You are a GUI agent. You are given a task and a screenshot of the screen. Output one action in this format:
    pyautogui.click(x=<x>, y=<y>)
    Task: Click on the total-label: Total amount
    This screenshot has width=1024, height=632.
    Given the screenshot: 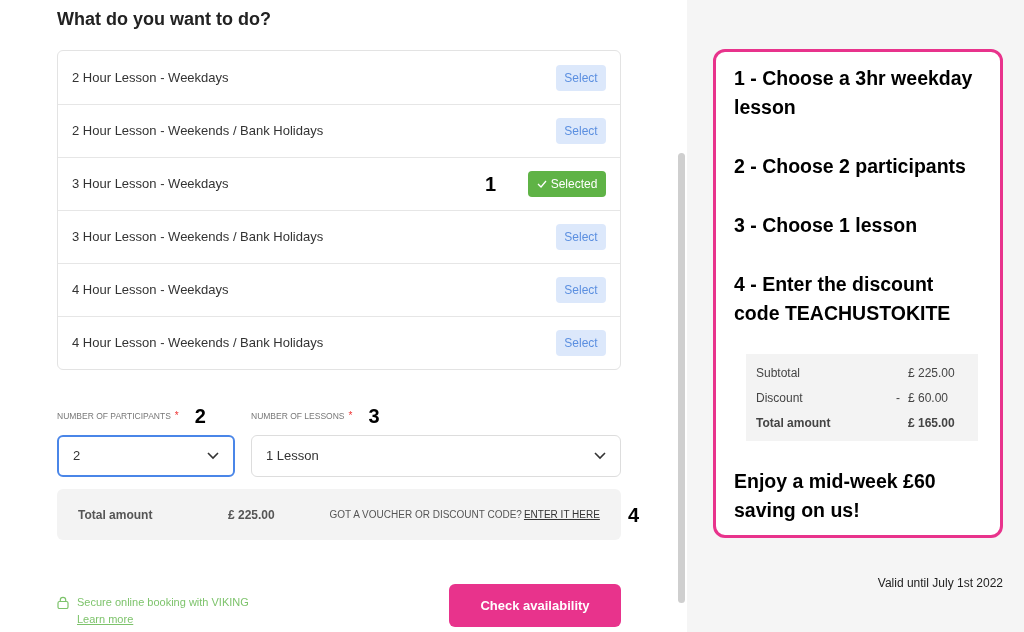 What is the action you would take?
    pyautogui.click(x=116, y=515)
    